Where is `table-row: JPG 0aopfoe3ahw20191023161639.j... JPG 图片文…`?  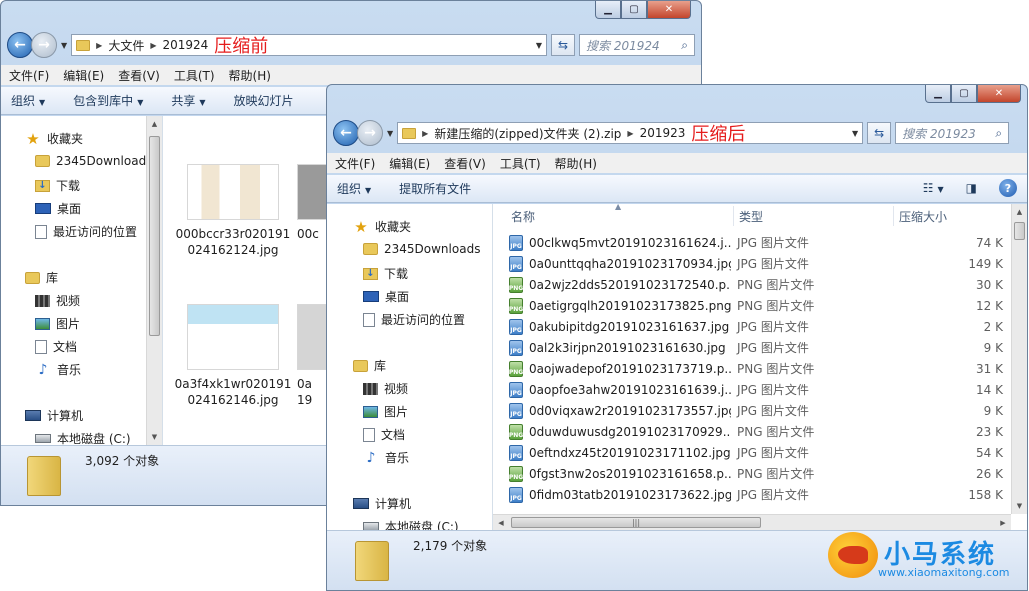
table-row: JPG 0aopfoe3ahw20191023161639.j... JPG 图片文… is located at coordinates (756, 389).